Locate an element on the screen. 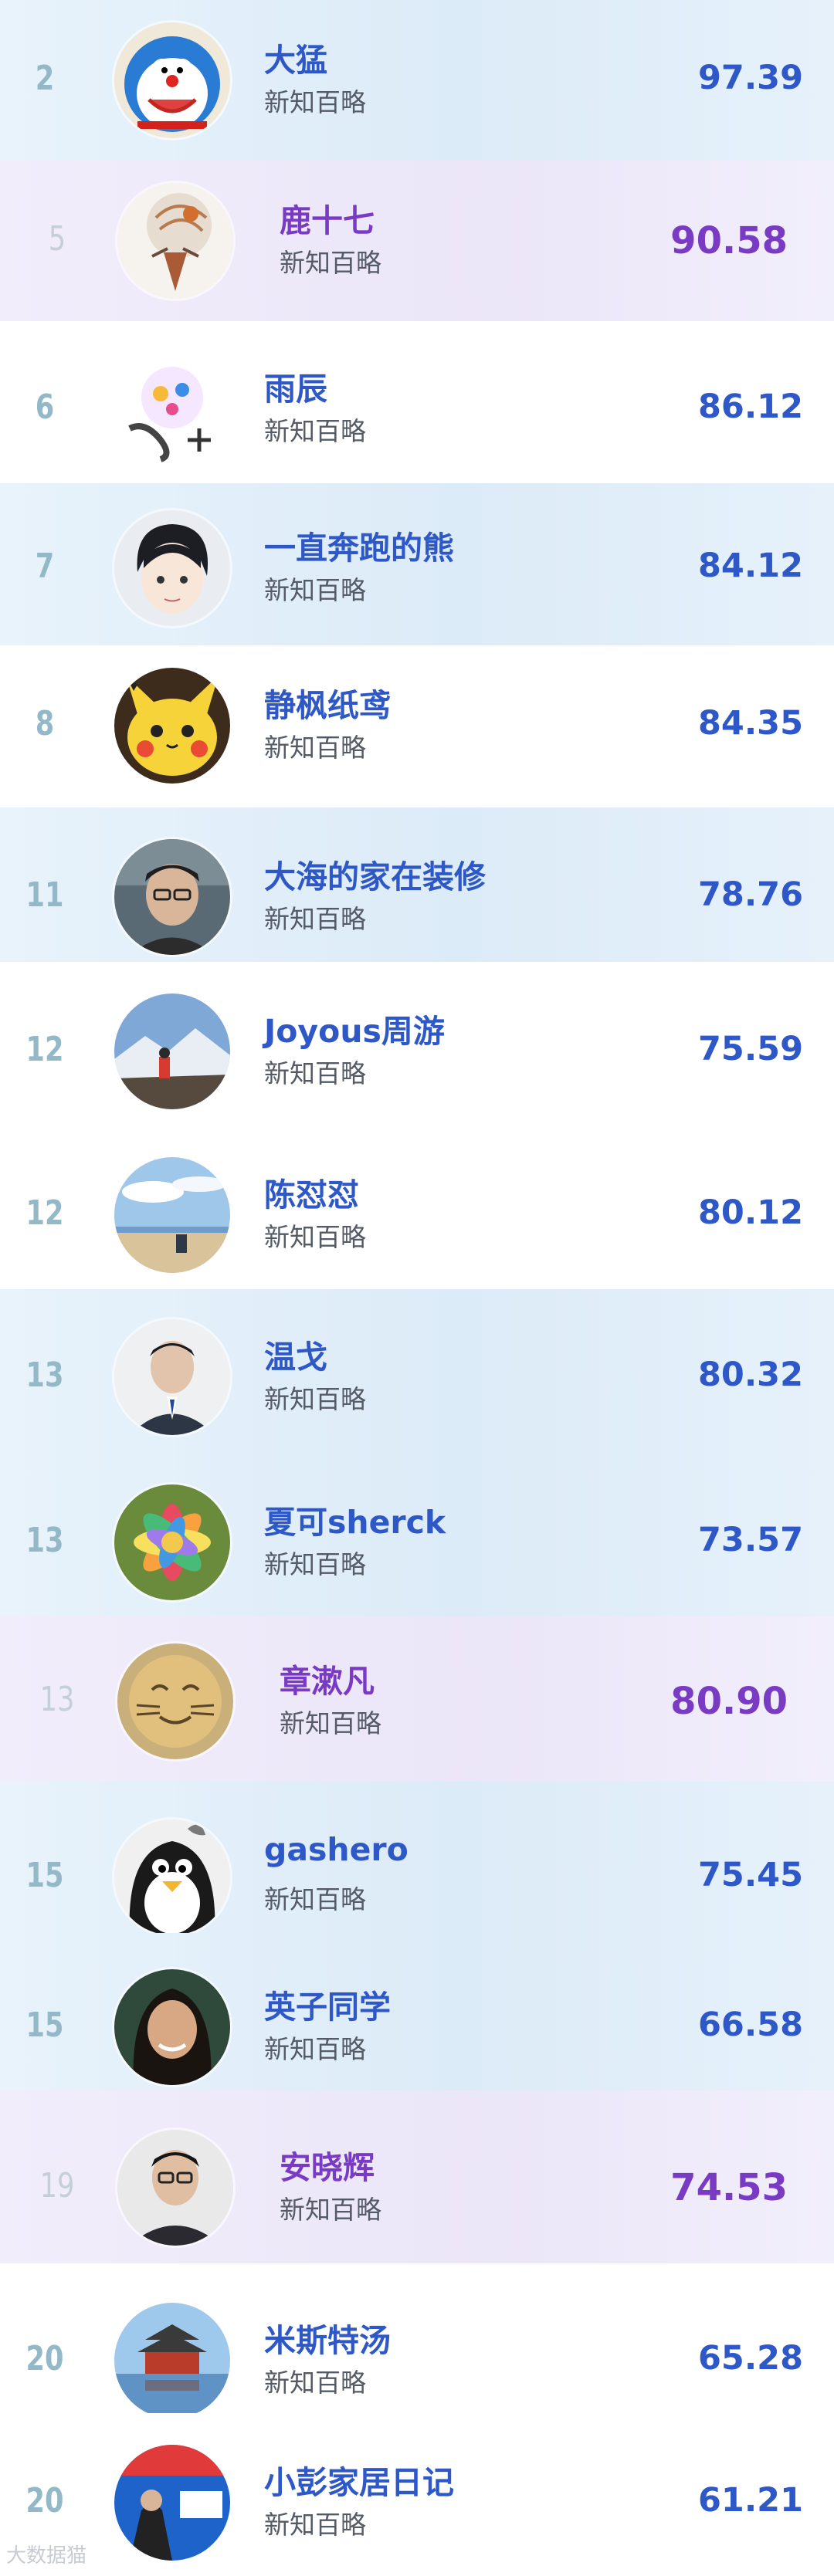 The width and height of the screenshot is (834, 2576). user-name: 大海的家在装修 is located at coordinates (375, 874).